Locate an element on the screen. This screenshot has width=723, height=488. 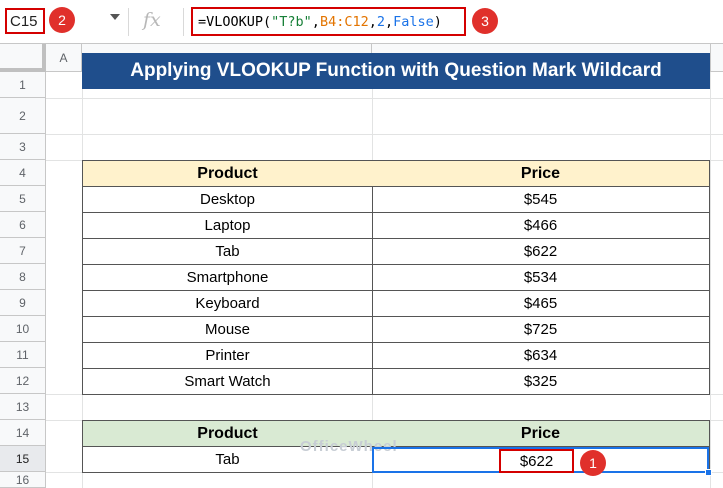
formula-string-arg: "T?b" is located at coordinates (291, 21).